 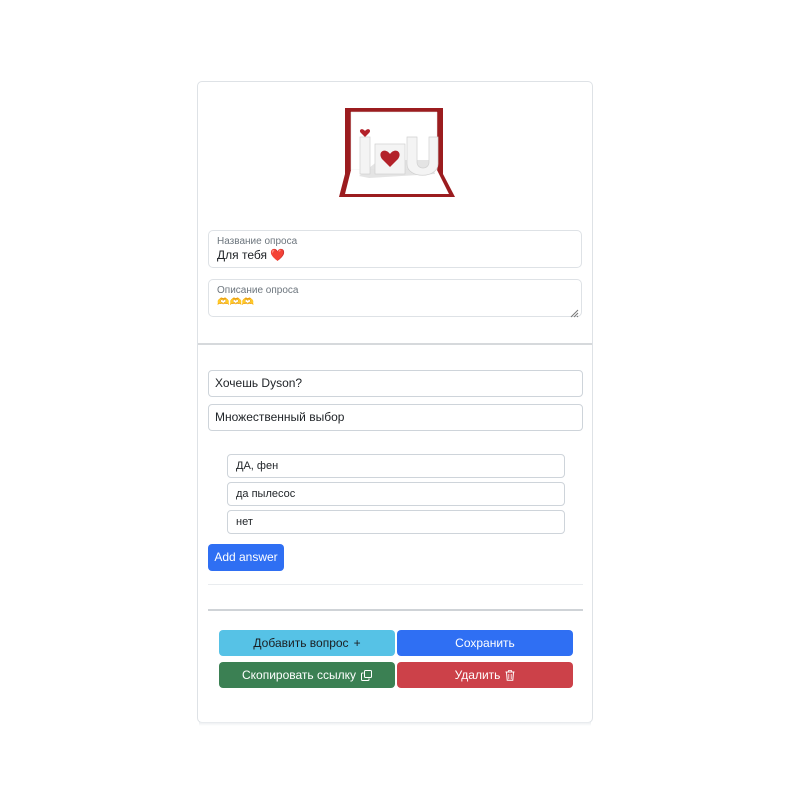 I want to click on i-heart-u-card-icon, so click(x=397, y=152).